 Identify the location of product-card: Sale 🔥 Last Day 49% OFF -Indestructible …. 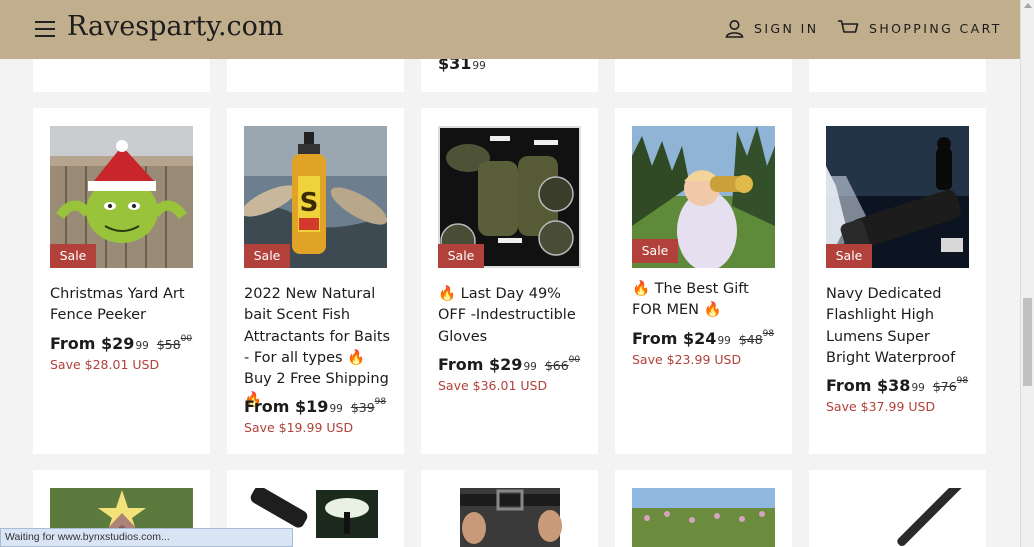
(509, 281).